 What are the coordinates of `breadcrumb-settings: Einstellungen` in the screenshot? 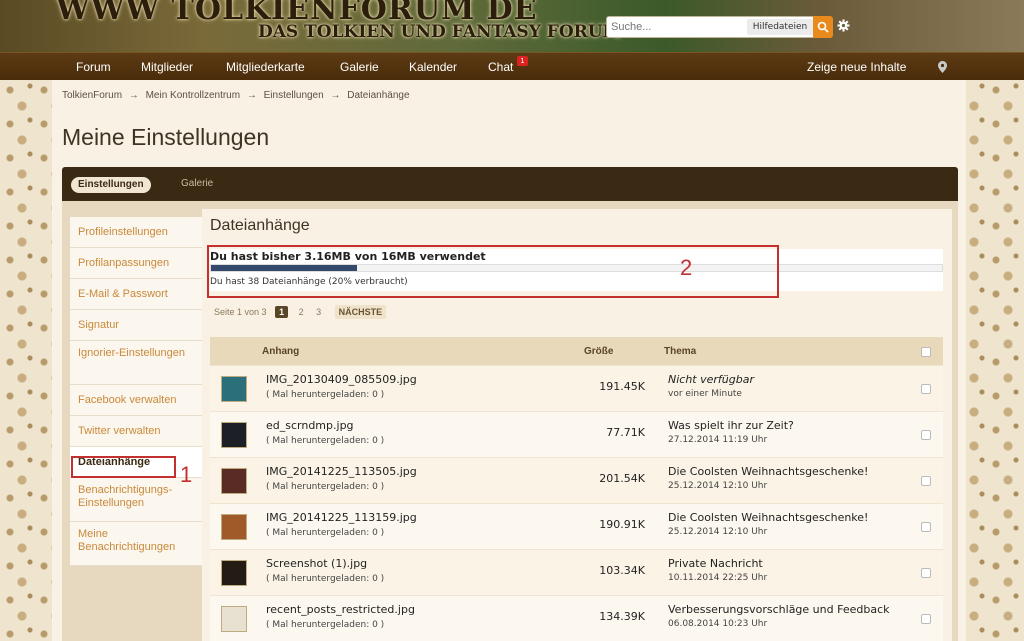 It's located at (294, 95).